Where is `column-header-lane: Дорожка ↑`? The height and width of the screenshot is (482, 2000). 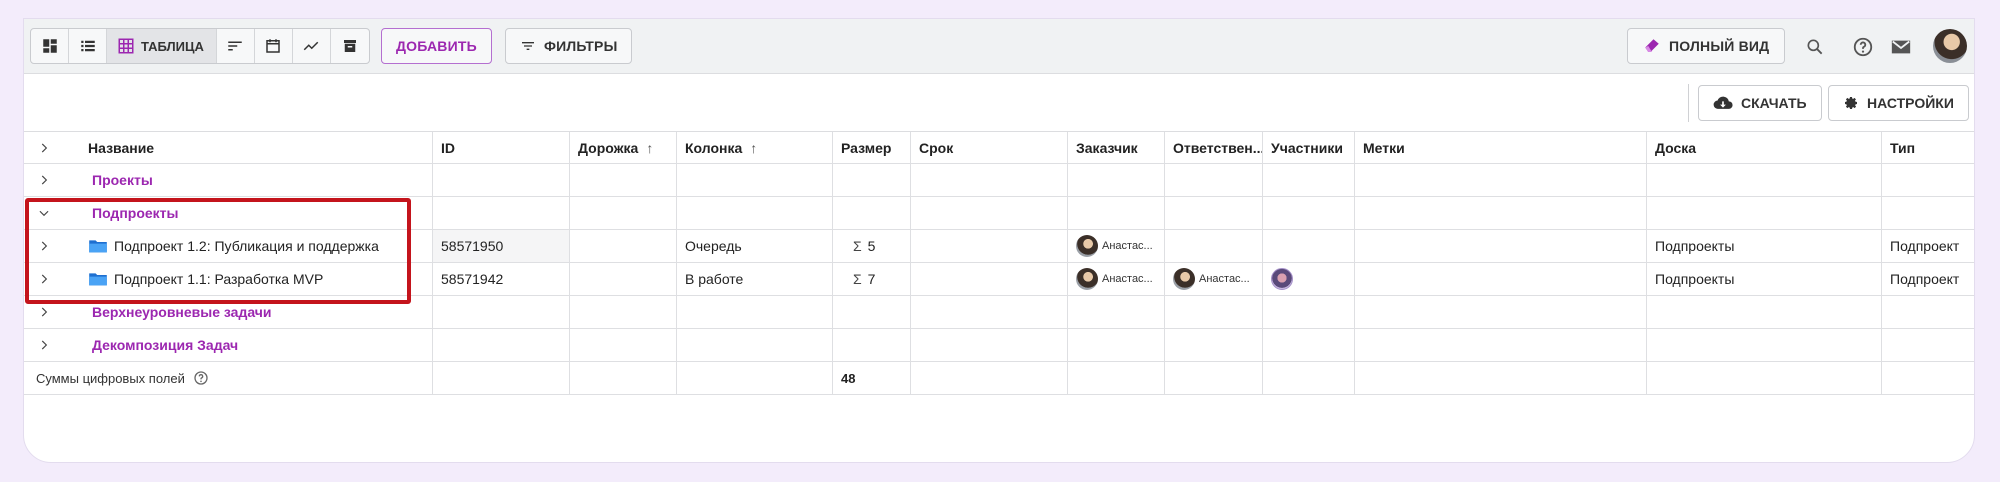 column-header-lane: Дорожка ↑ is located at coordinates (623, 147).